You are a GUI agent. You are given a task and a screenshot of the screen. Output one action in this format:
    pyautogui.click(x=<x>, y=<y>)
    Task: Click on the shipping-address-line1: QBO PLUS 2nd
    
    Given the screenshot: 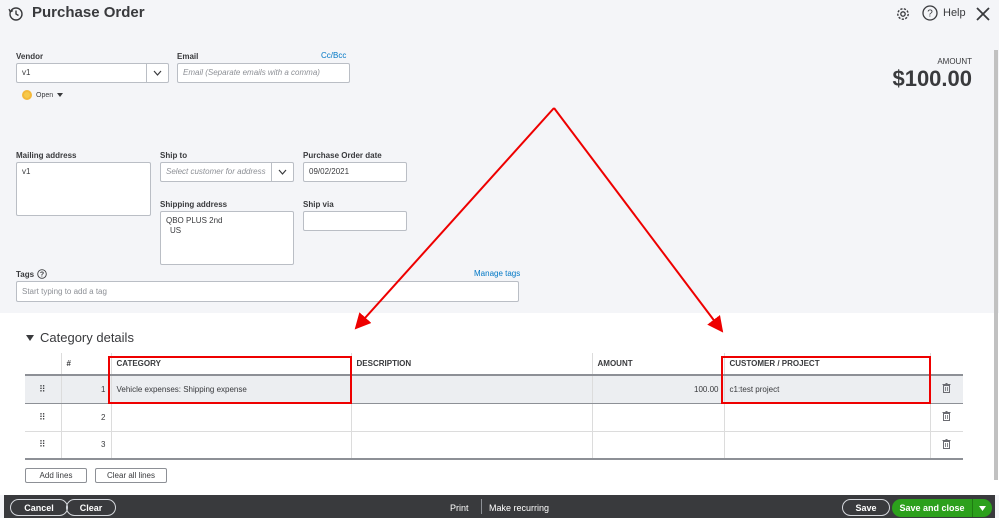 What is the action you would take?
    pyautogui.click(x=194, y=220)
    